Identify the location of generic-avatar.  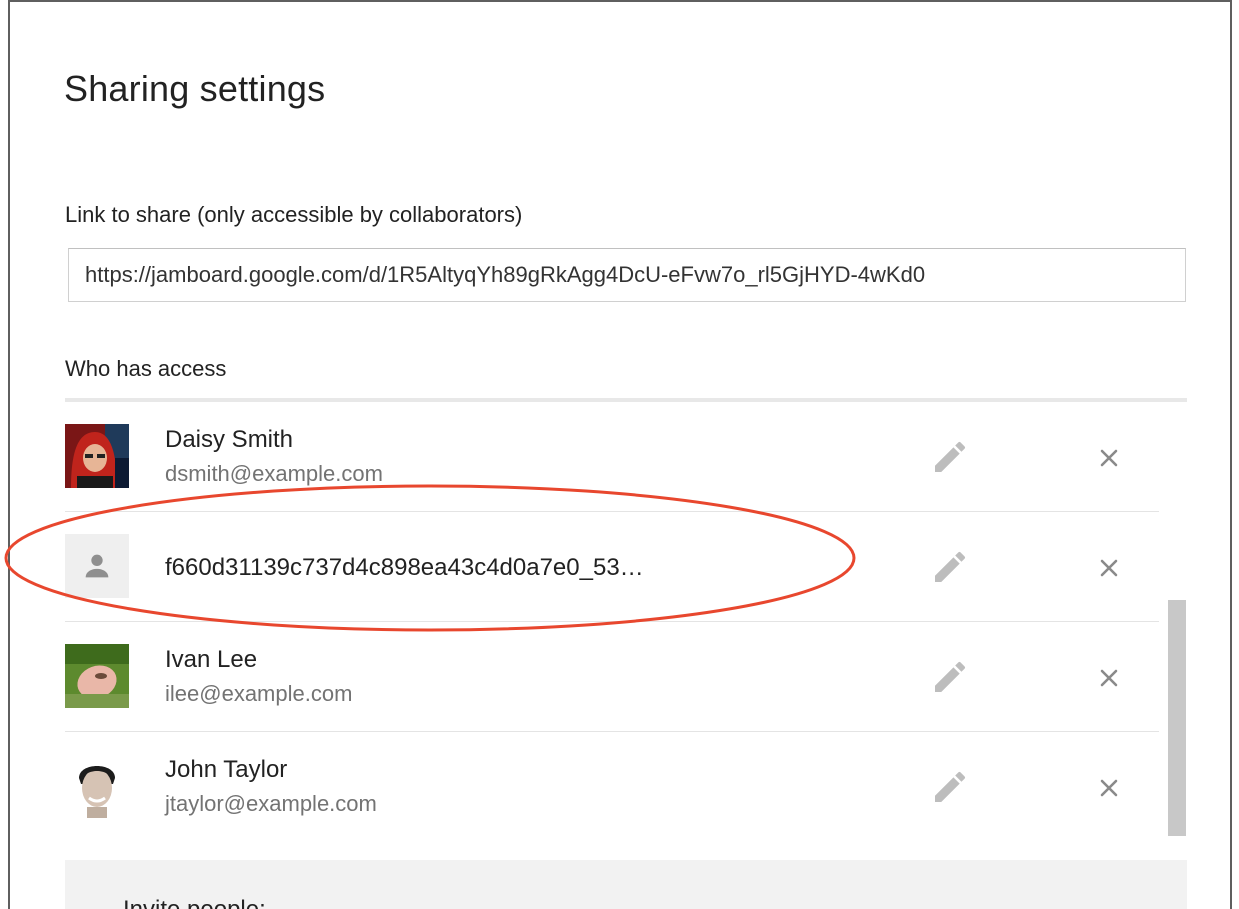
(97, 566).